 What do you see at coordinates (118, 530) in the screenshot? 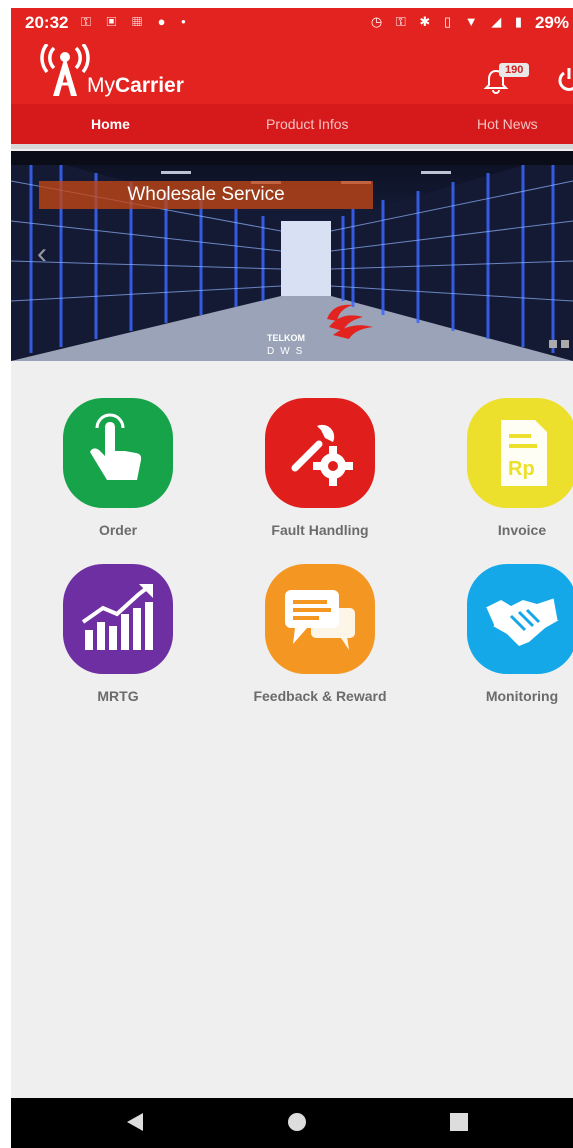
I see `menu-label: Order` at bounding box center [118, 530].